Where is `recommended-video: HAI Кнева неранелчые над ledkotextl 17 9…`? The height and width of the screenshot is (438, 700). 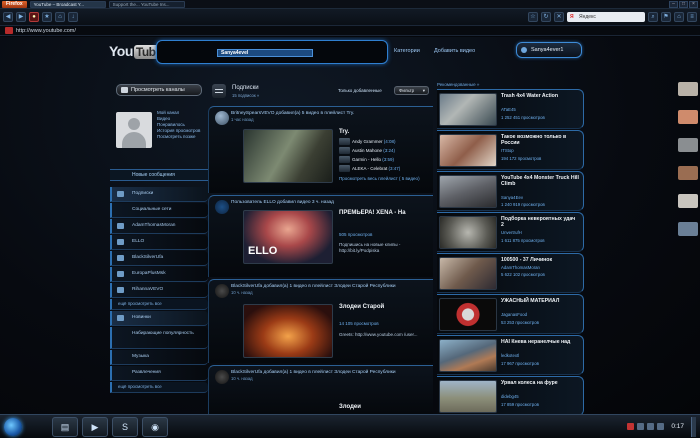 recommended-video: HAI Кнева неранелчые над ledkotextl 17 9… is located at coordinates (510, 355).